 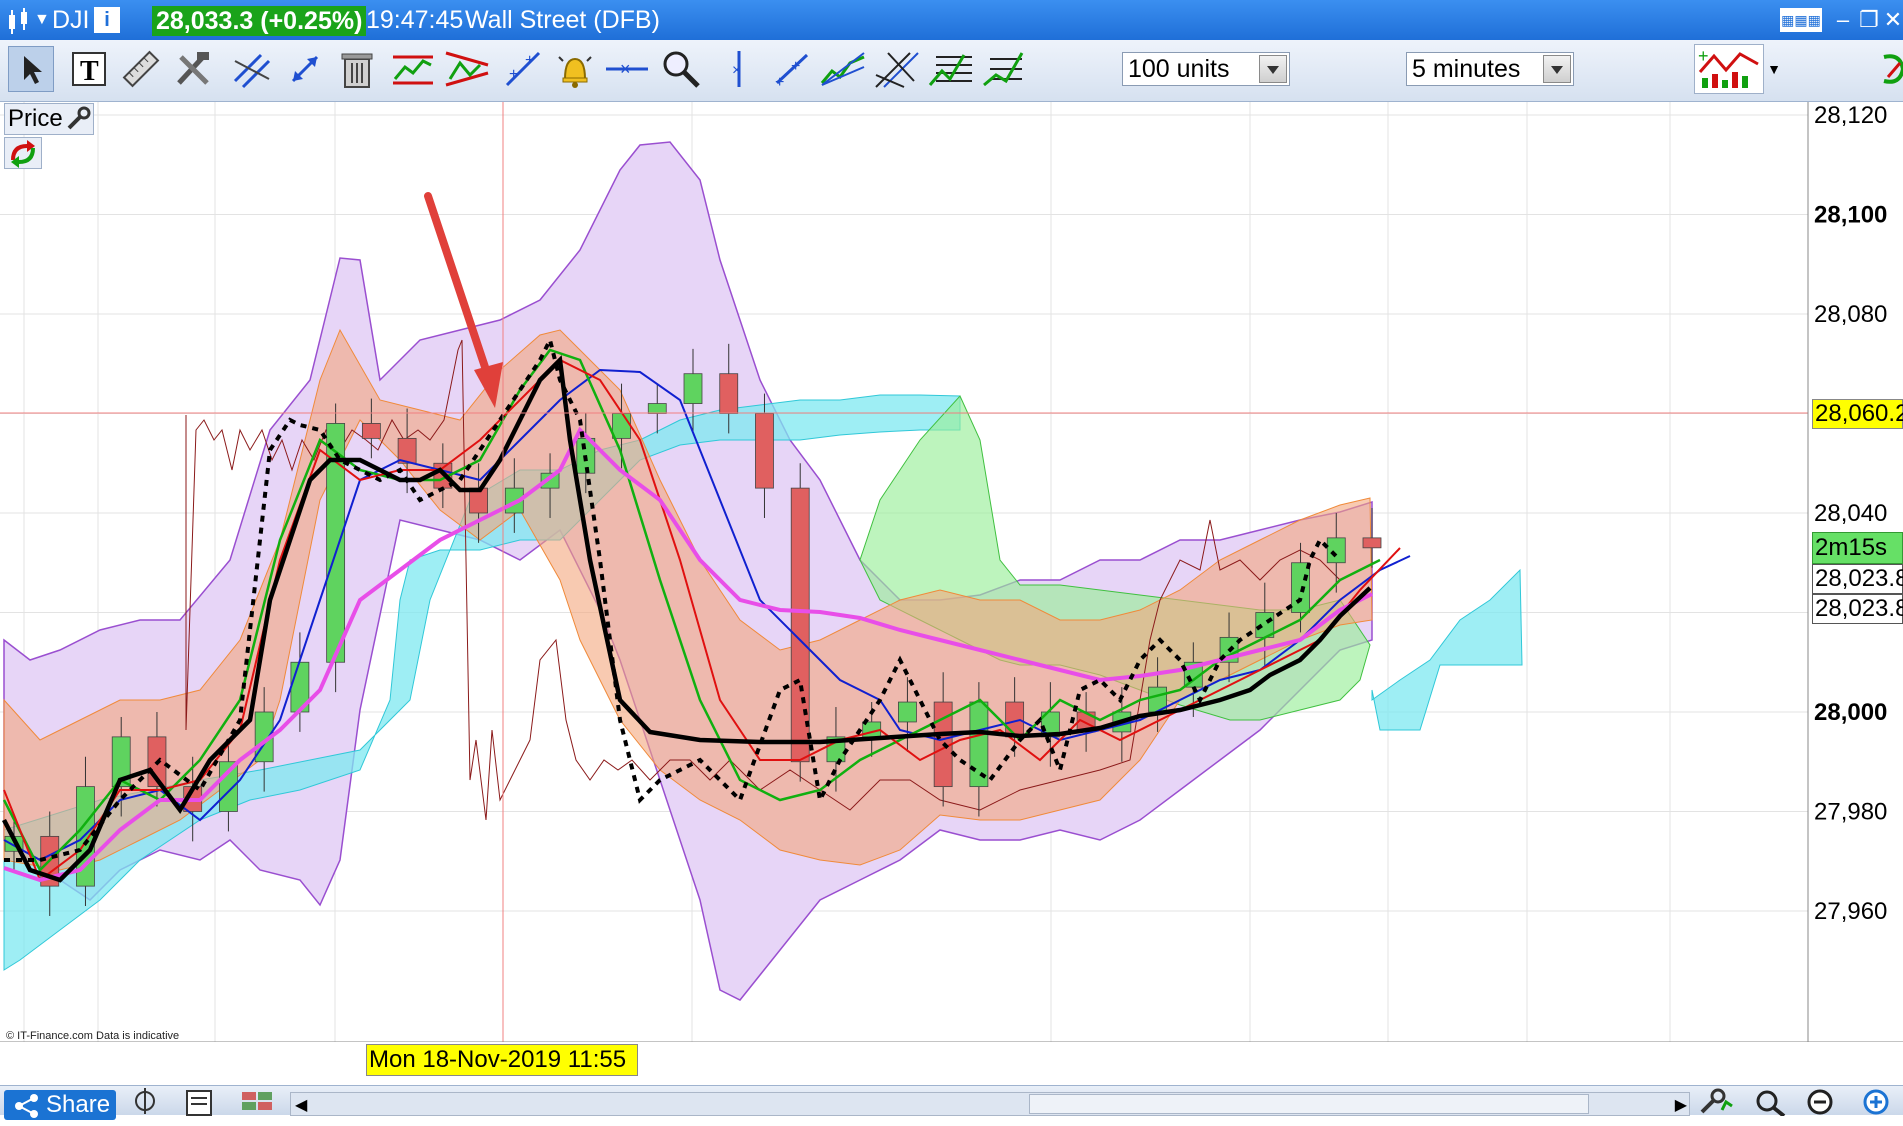 I want to click on scrollbar-thumb, so click(x=1309, y=1104).